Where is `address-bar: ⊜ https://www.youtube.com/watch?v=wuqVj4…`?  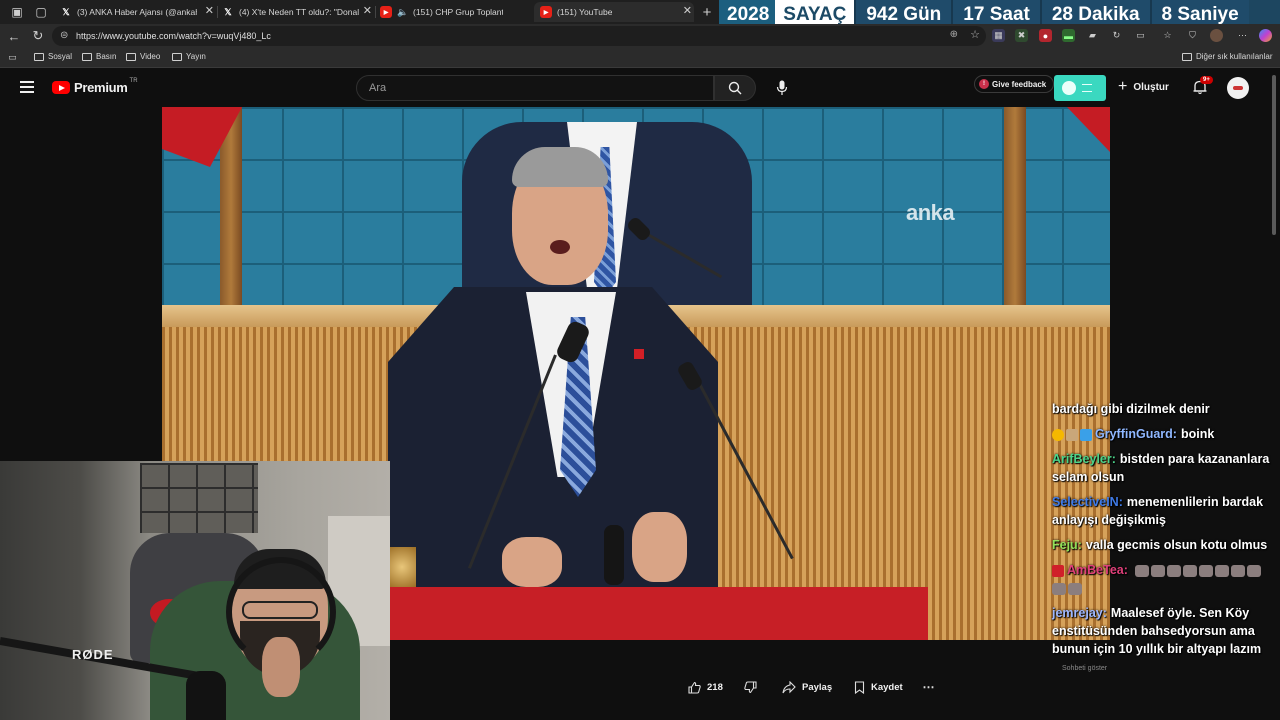 address-bar: ⊜ https://www.youtube.com/watch?v=wuqVj4… is located at coordinates (519, 36).